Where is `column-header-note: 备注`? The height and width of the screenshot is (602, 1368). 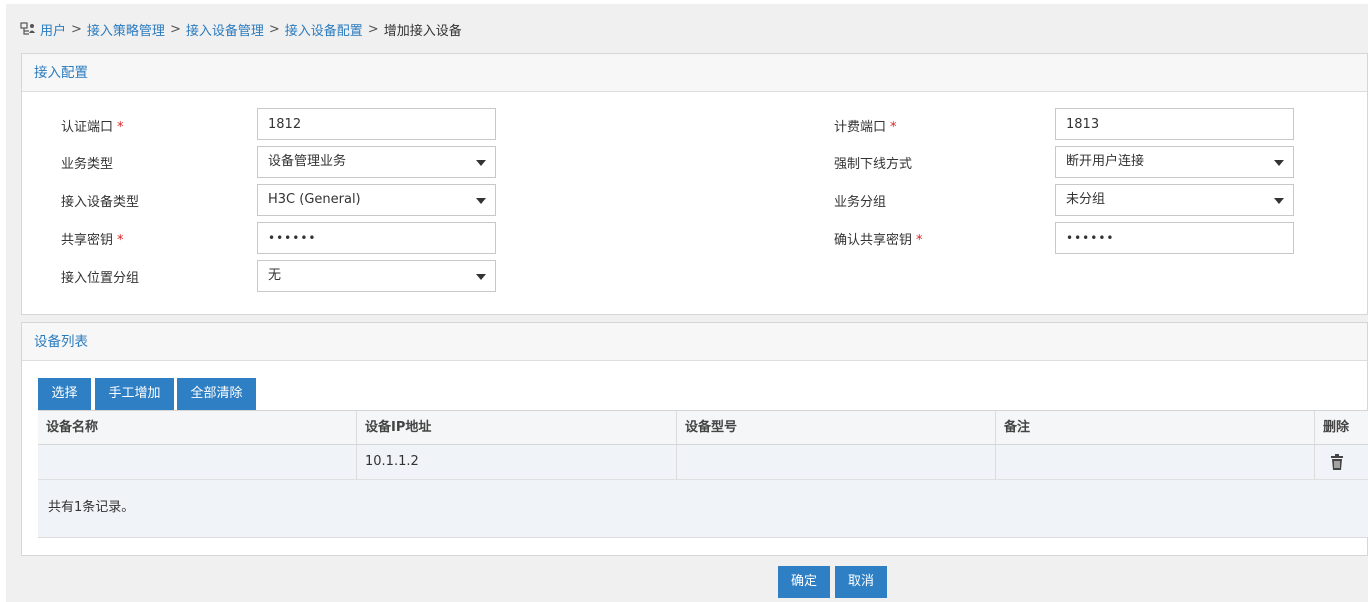
column-header-note: 备注 is located at coordinates (1155, 427).